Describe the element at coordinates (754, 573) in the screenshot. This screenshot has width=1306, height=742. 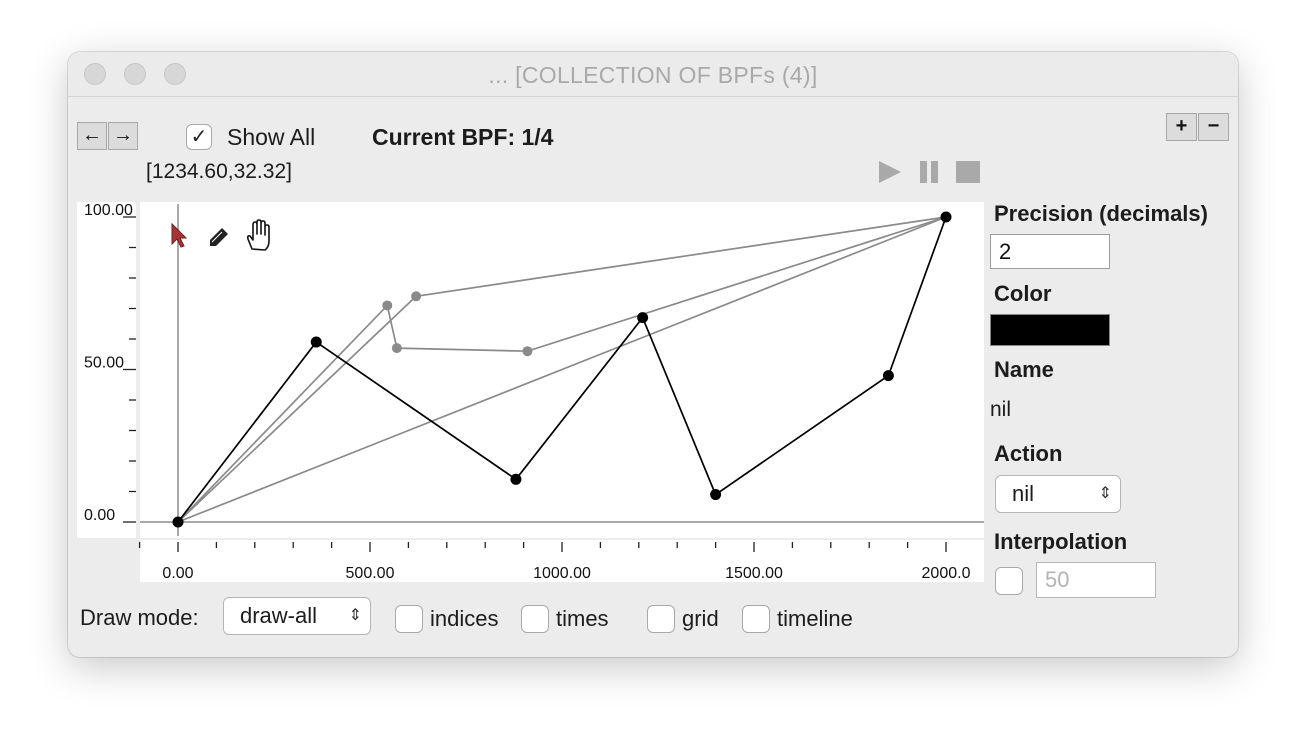
I see `x-tick-label: 1500.00` at that location.